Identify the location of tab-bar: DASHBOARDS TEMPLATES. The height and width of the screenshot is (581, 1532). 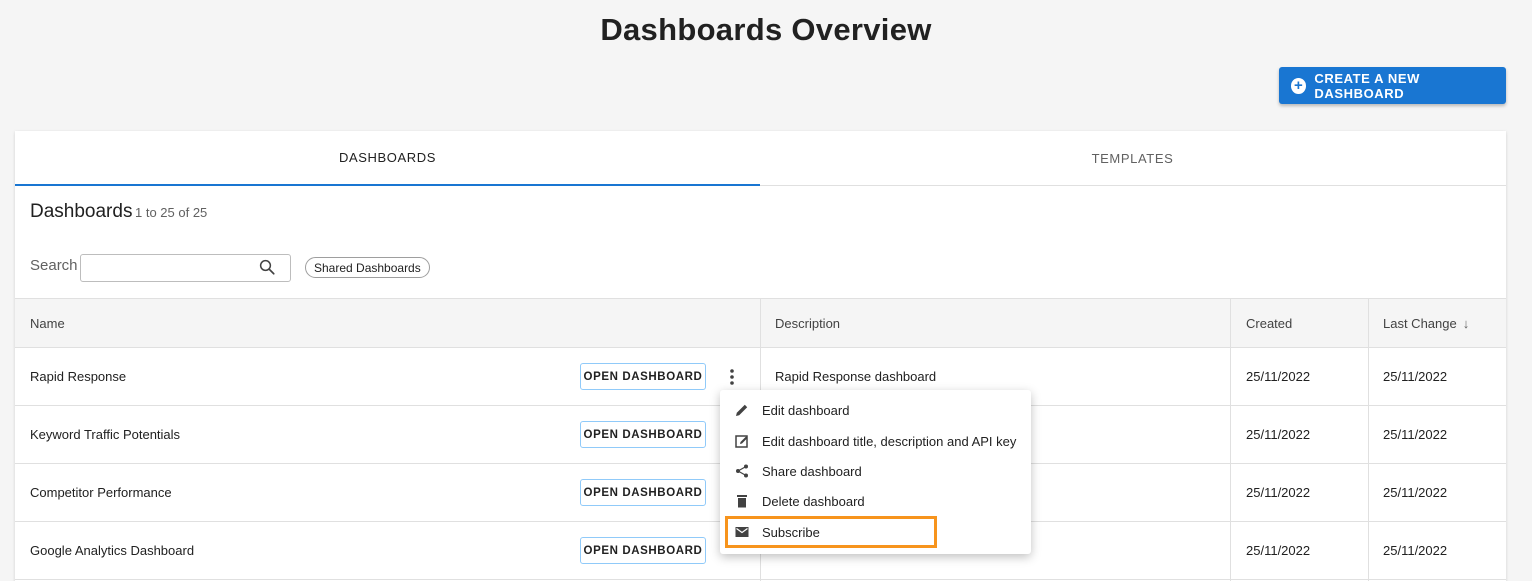
(760, 158).